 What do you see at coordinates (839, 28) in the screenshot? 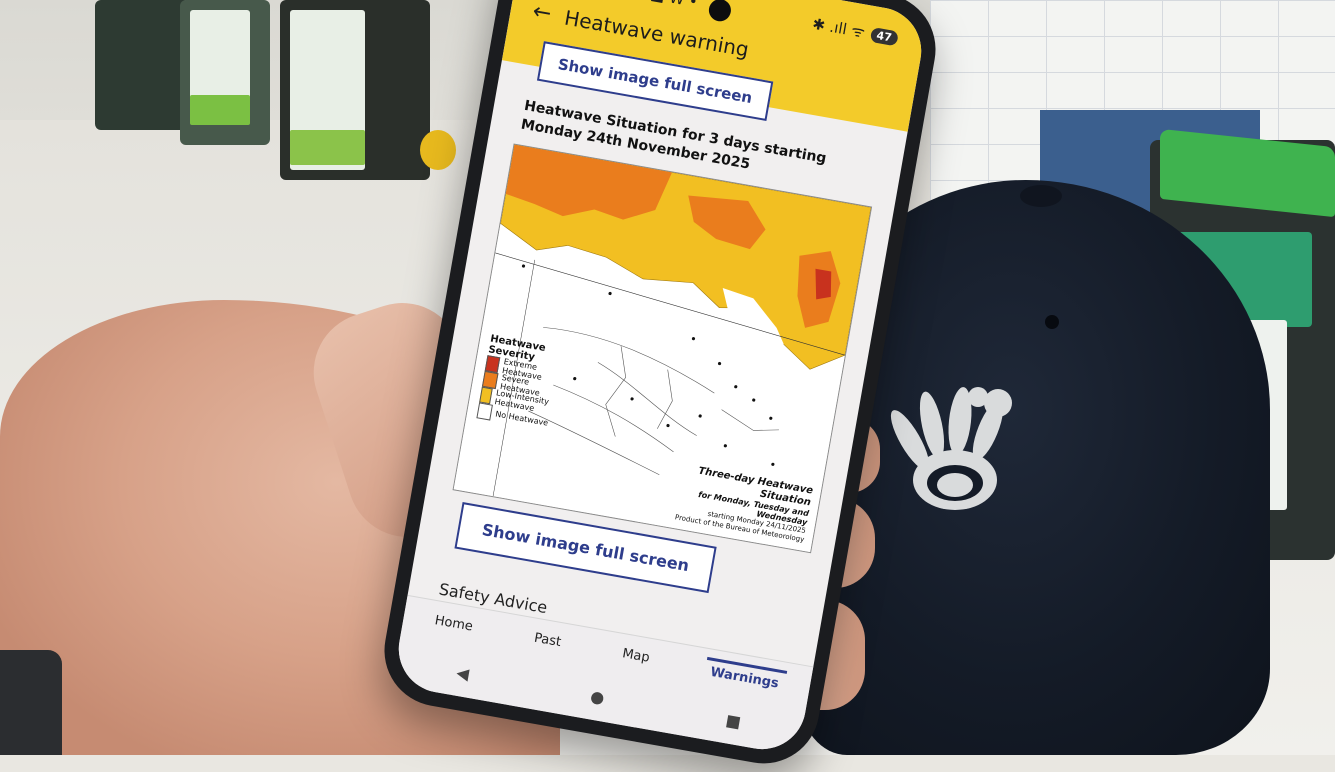
I see `signal-icon: ✱ .ıll ᯤ` at bounding box center [839, 28].